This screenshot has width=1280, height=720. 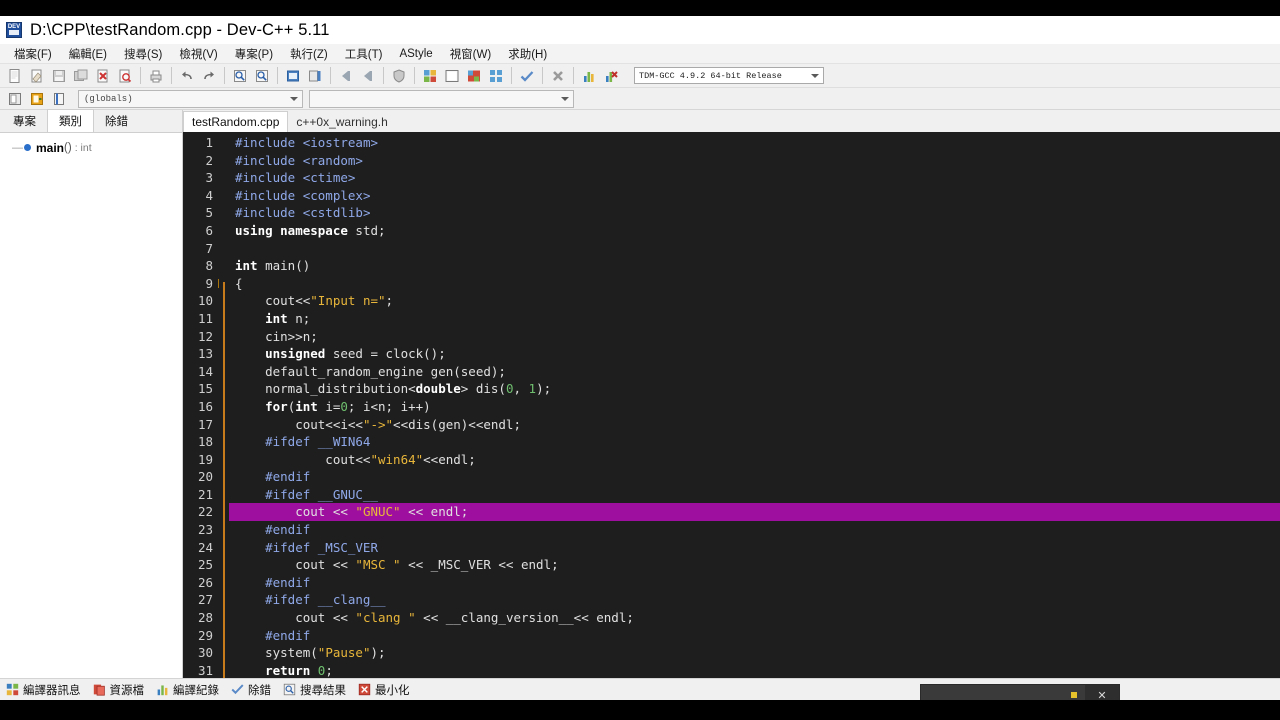 What do you see at coordinates (754, 460) in the screenshot?
I see `code-line: cout<<"win64"<<endl;` at bounding box center [754, 460].